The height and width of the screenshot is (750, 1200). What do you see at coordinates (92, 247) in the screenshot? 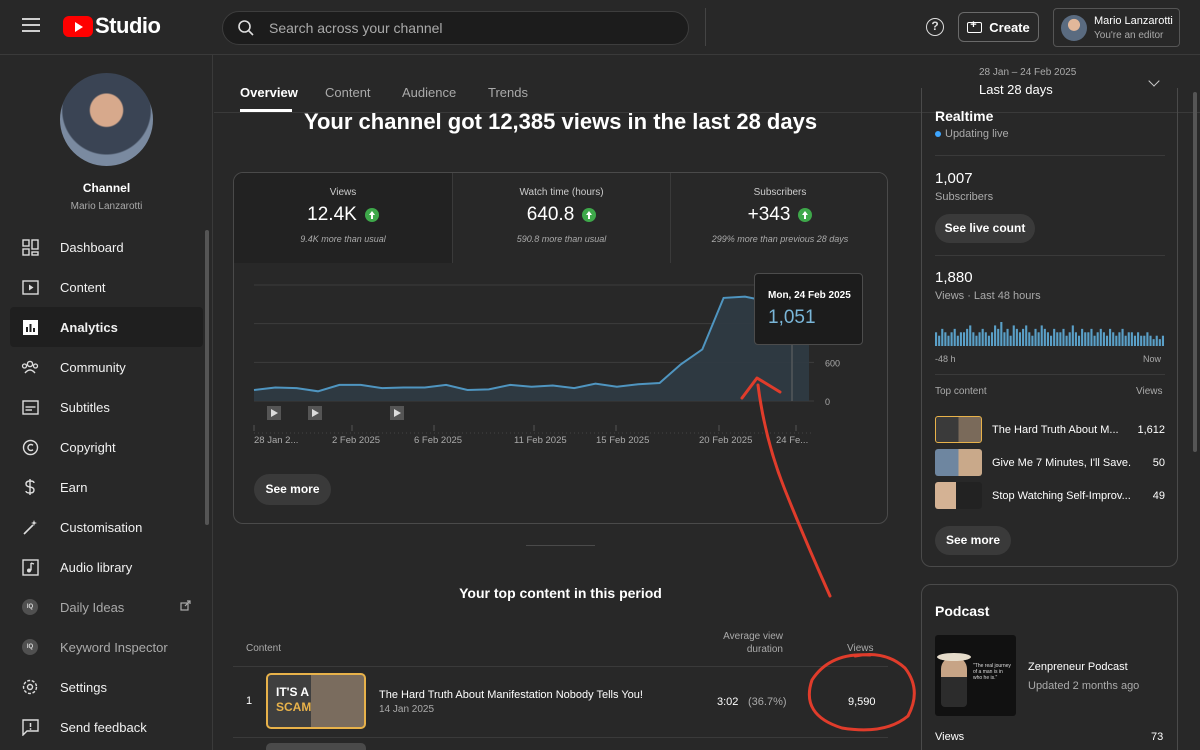
I see `sidebar-item-label: Dashboard` at bounding box center [92, 247].